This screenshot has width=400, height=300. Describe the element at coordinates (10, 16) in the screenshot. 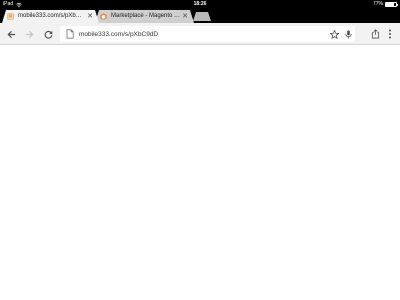

I see `doc-icon` at that location.